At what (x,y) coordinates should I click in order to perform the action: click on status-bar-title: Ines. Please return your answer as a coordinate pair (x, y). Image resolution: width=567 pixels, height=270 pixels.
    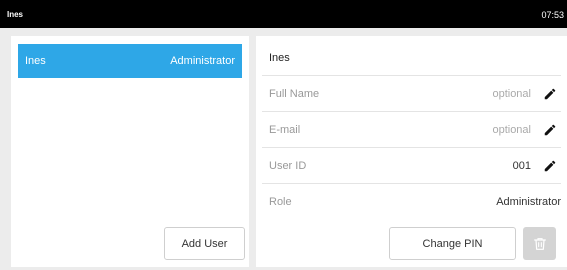
    Looking at the image, I should click on (15, 14).